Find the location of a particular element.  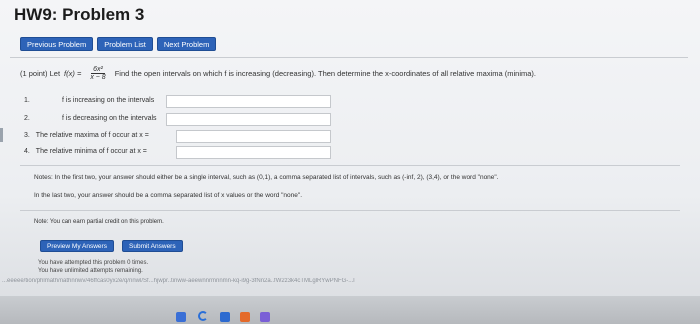

question-label: 3. The relative maxima of f occur at x = is located at coordinates (86, 135).